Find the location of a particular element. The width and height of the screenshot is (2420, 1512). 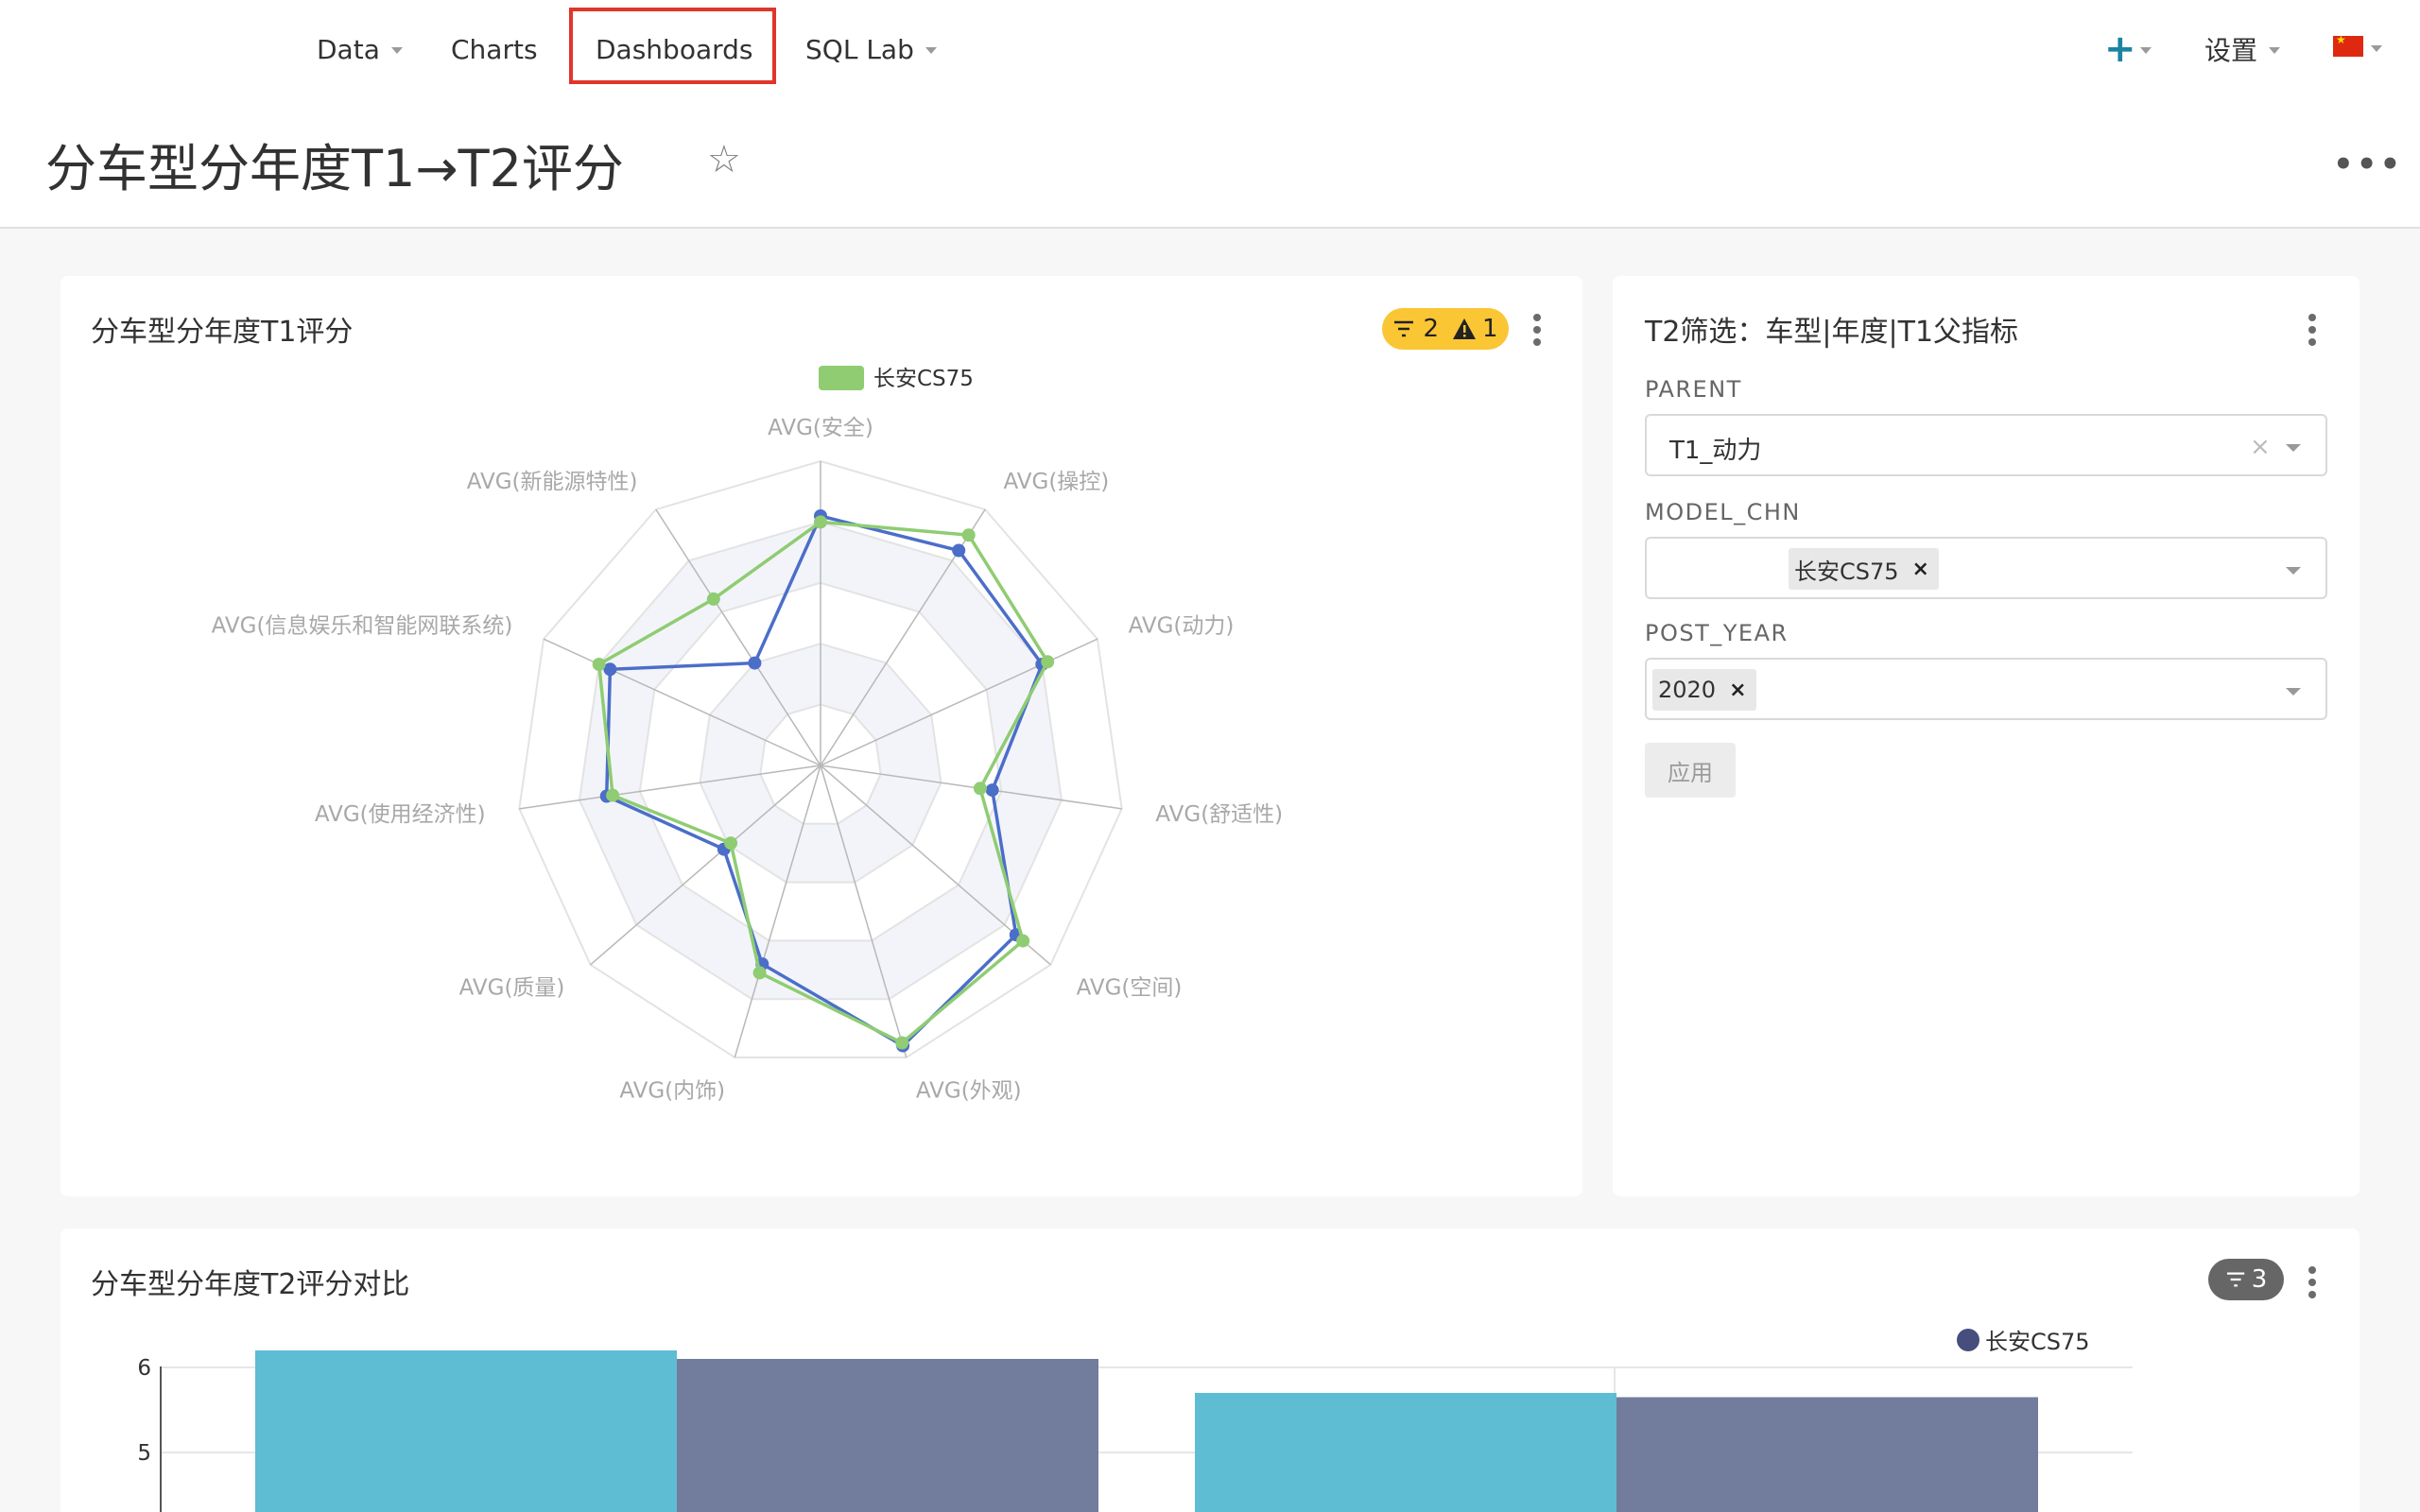

nav-dashboards-label: Dashboards is located at coordinates (674, 49).